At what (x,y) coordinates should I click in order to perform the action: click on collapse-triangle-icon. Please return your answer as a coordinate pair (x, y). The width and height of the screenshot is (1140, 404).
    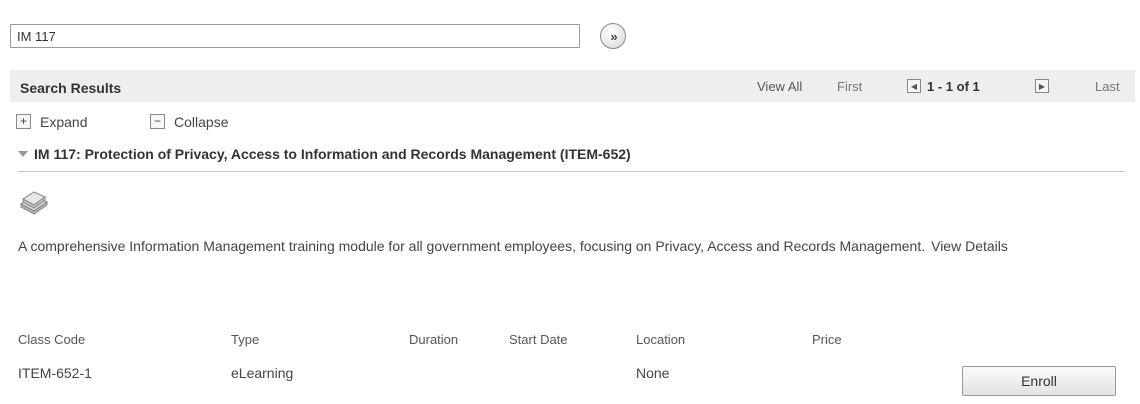
    Looking at the image, I should click on (23, 154).